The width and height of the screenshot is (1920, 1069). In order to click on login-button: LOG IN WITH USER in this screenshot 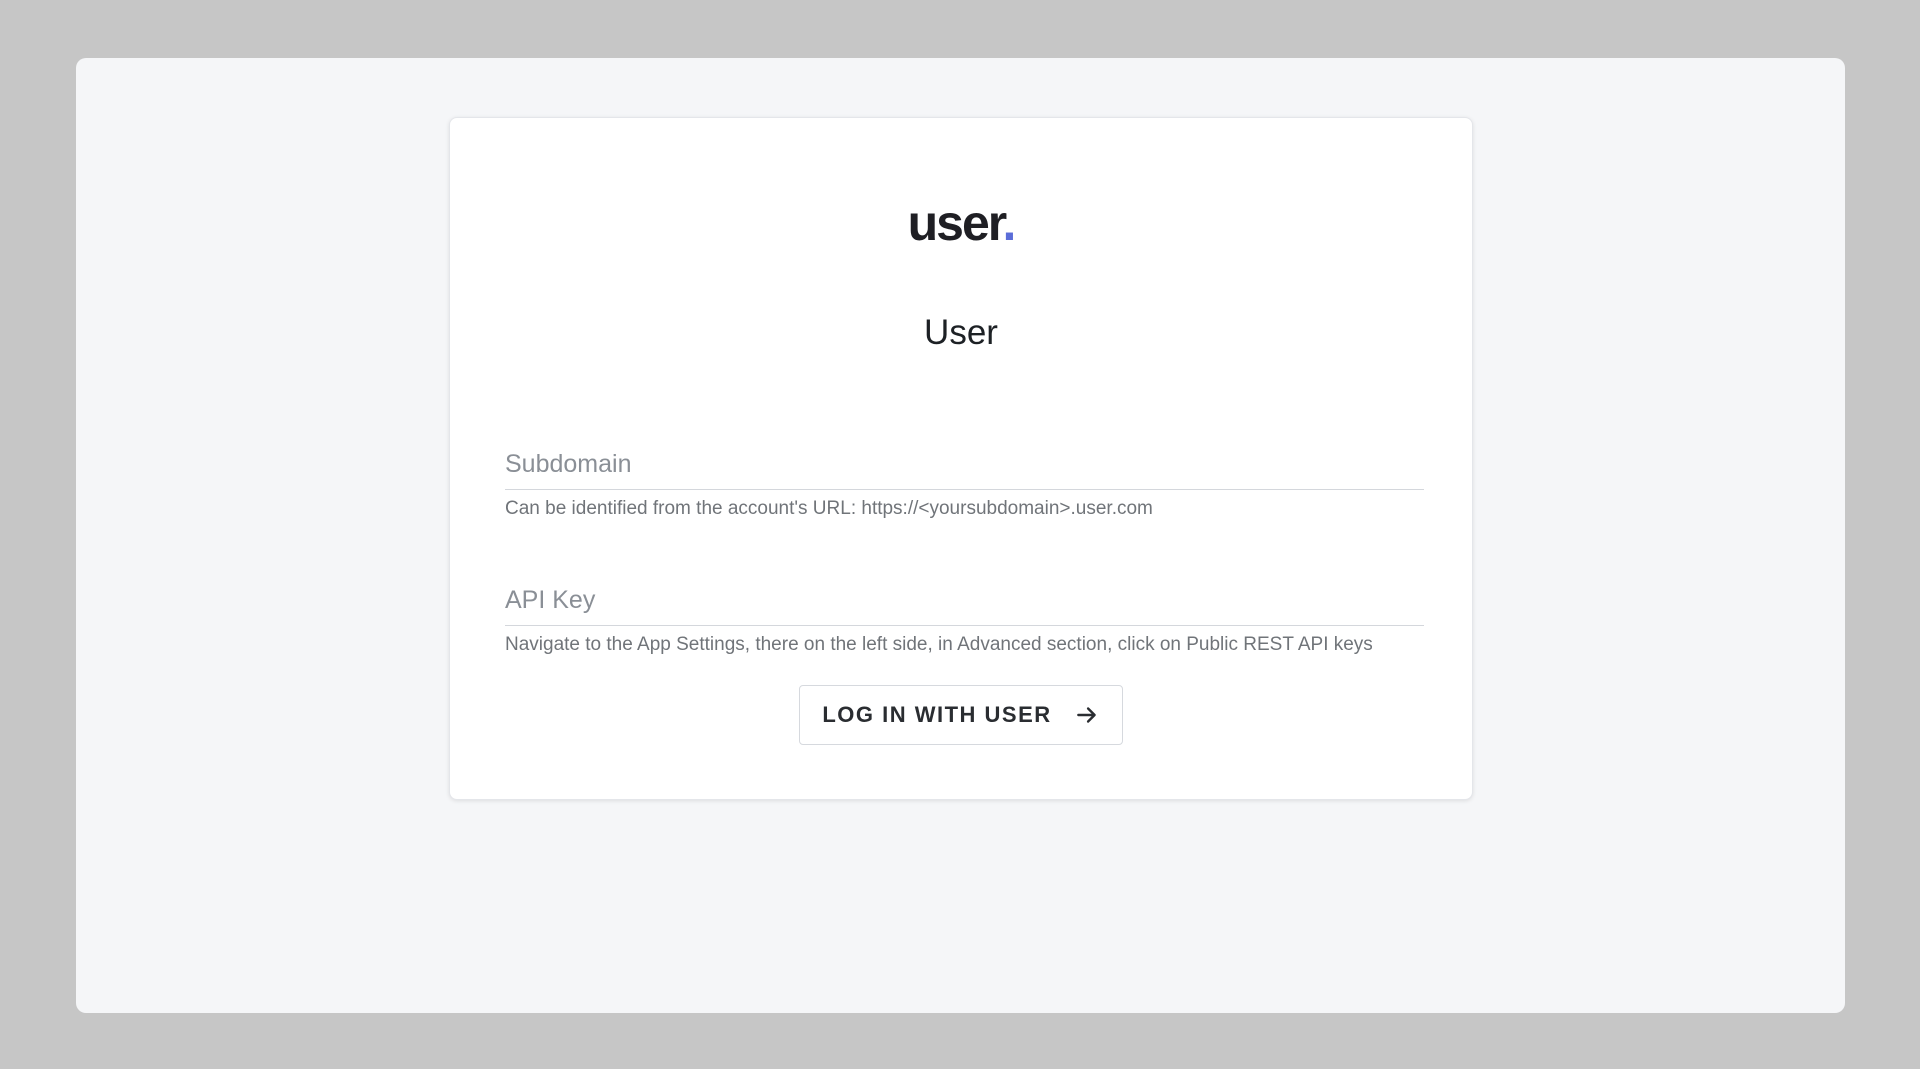, I will do `click(961, 715)`.